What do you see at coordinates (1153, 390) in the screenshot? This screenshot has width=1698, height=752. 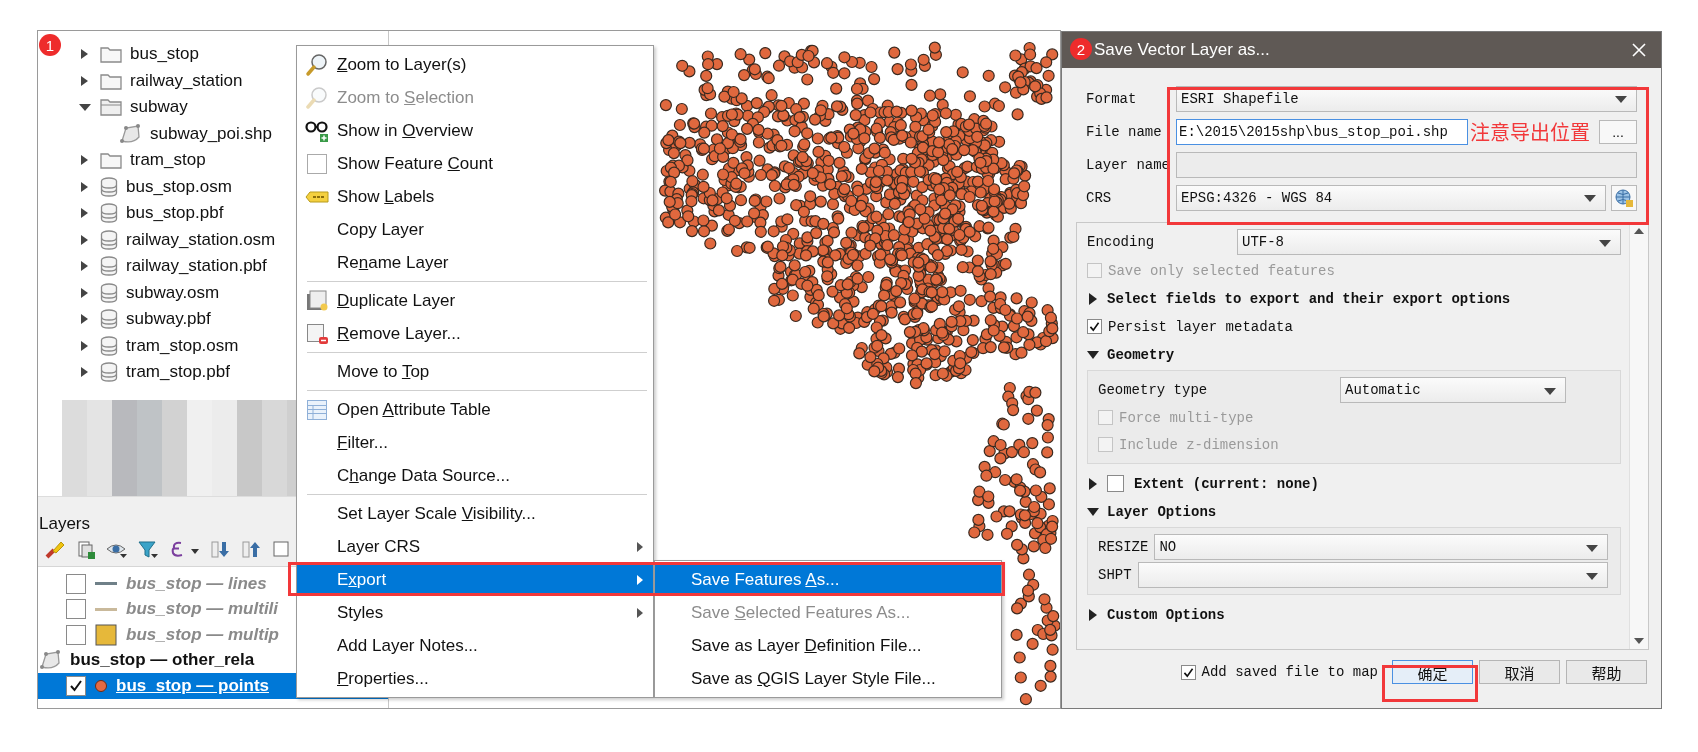 I see `field-label: Geometry type` at bounding box center [1153, 390].